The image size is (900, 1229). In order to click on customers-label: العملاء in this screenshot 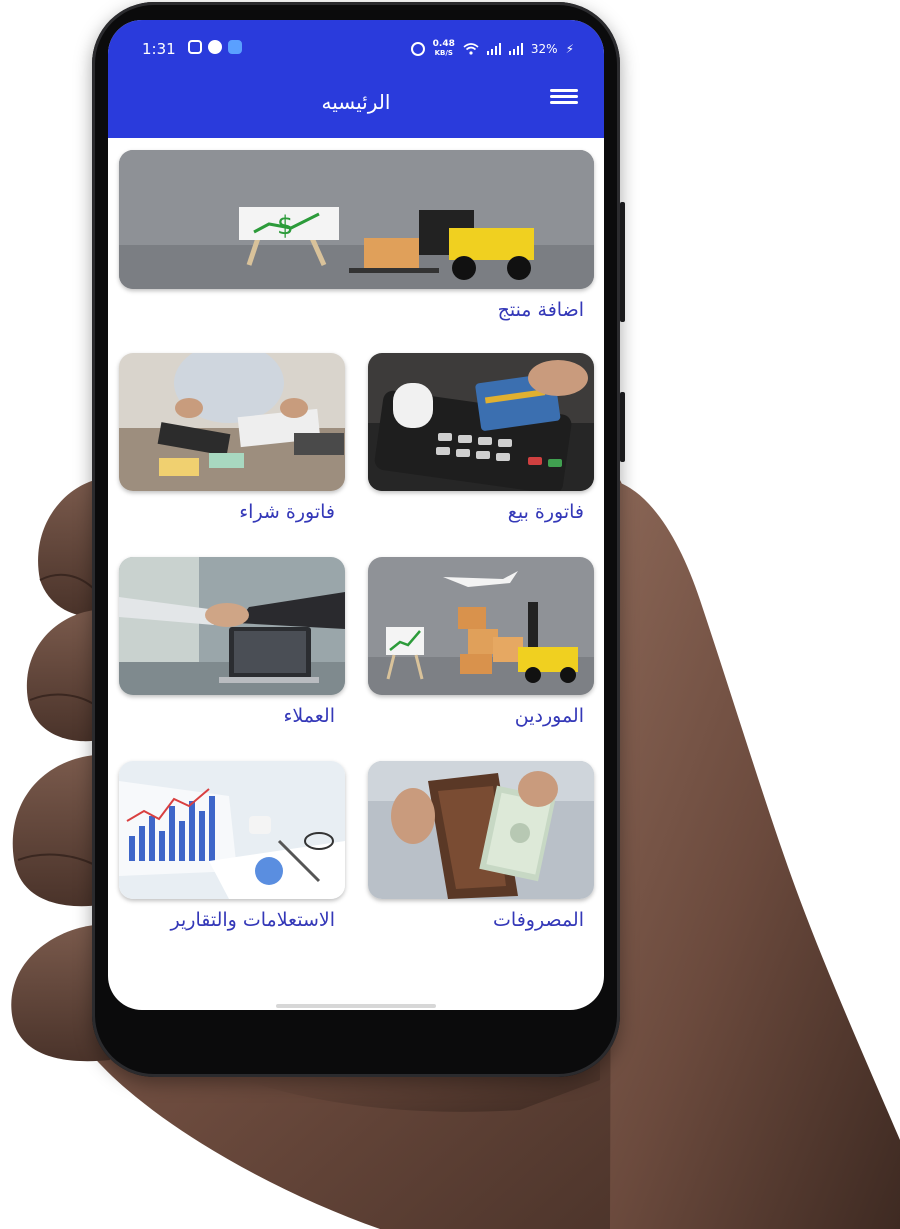, I will do `click(309, 716)`.